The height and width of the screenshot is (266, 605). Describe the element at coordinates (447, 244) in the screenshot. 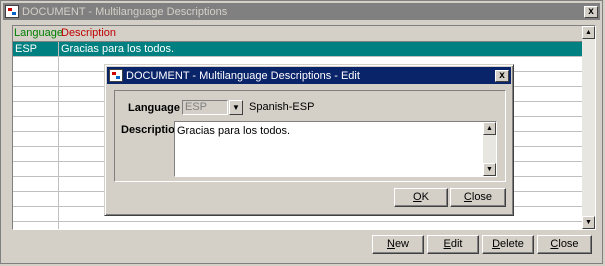

I see `edit-button-mnemonic: E` at that location.